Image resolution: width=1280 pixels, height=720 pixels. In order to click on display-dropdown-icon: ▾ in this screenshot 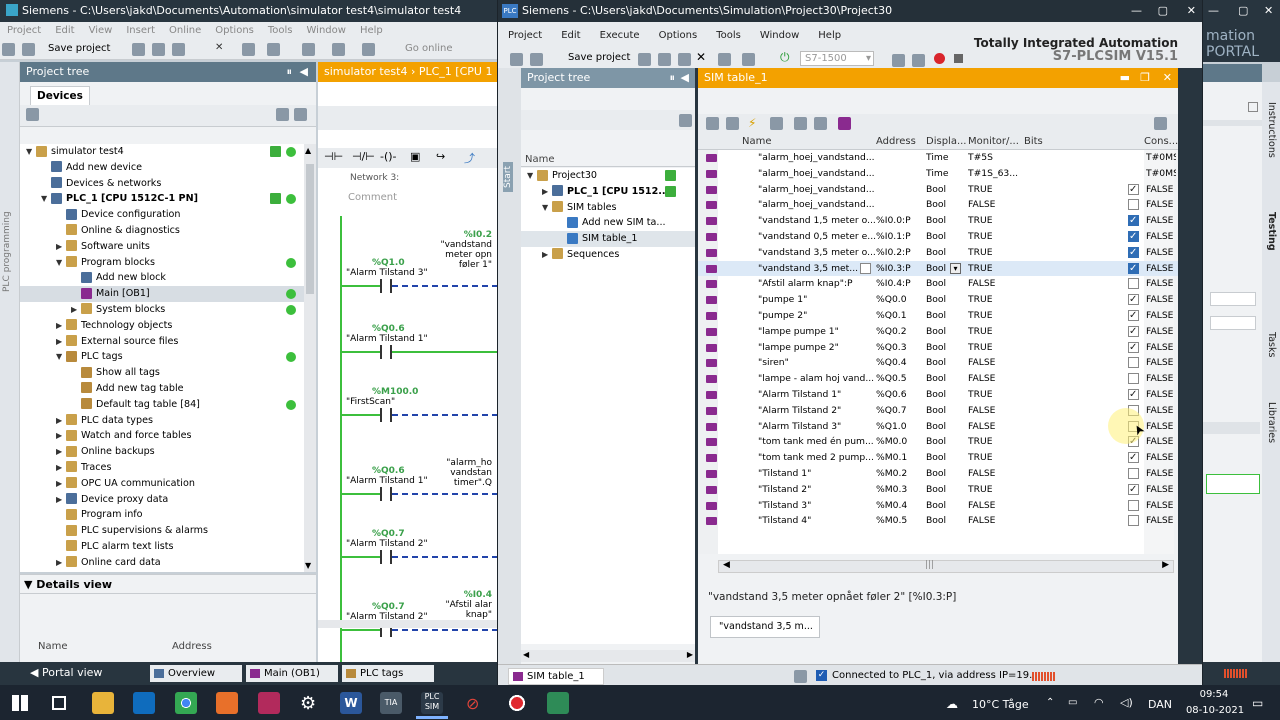, I will do `click(955, 268)`.